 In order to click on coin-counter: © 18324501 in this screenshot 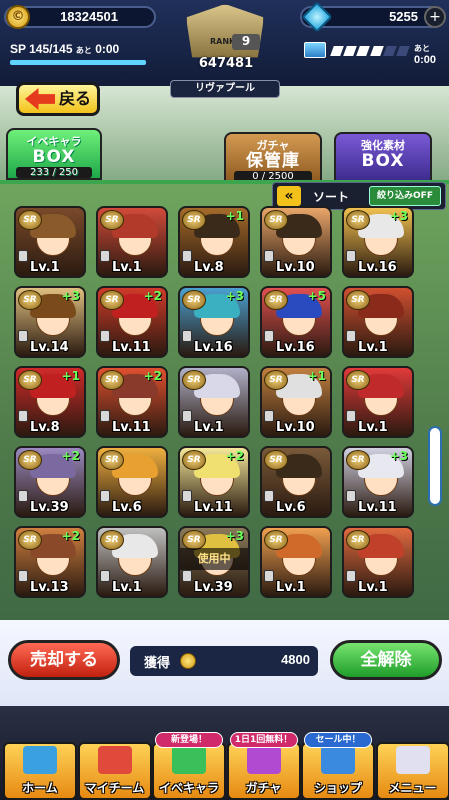, I will do `click(80, 17)`.